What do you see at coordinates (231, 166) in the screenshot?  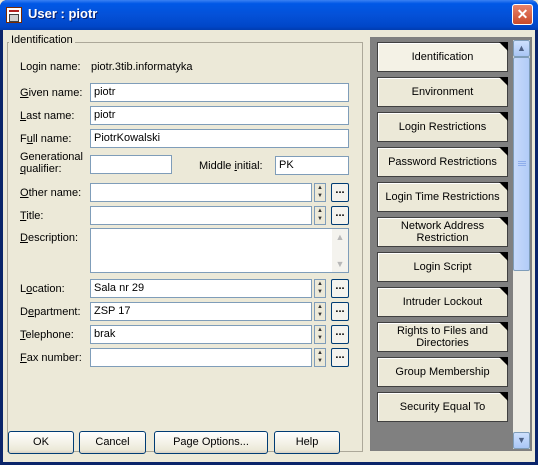 I see `middle-initial-label: Middle initial:` at bounding box center [231, 166].